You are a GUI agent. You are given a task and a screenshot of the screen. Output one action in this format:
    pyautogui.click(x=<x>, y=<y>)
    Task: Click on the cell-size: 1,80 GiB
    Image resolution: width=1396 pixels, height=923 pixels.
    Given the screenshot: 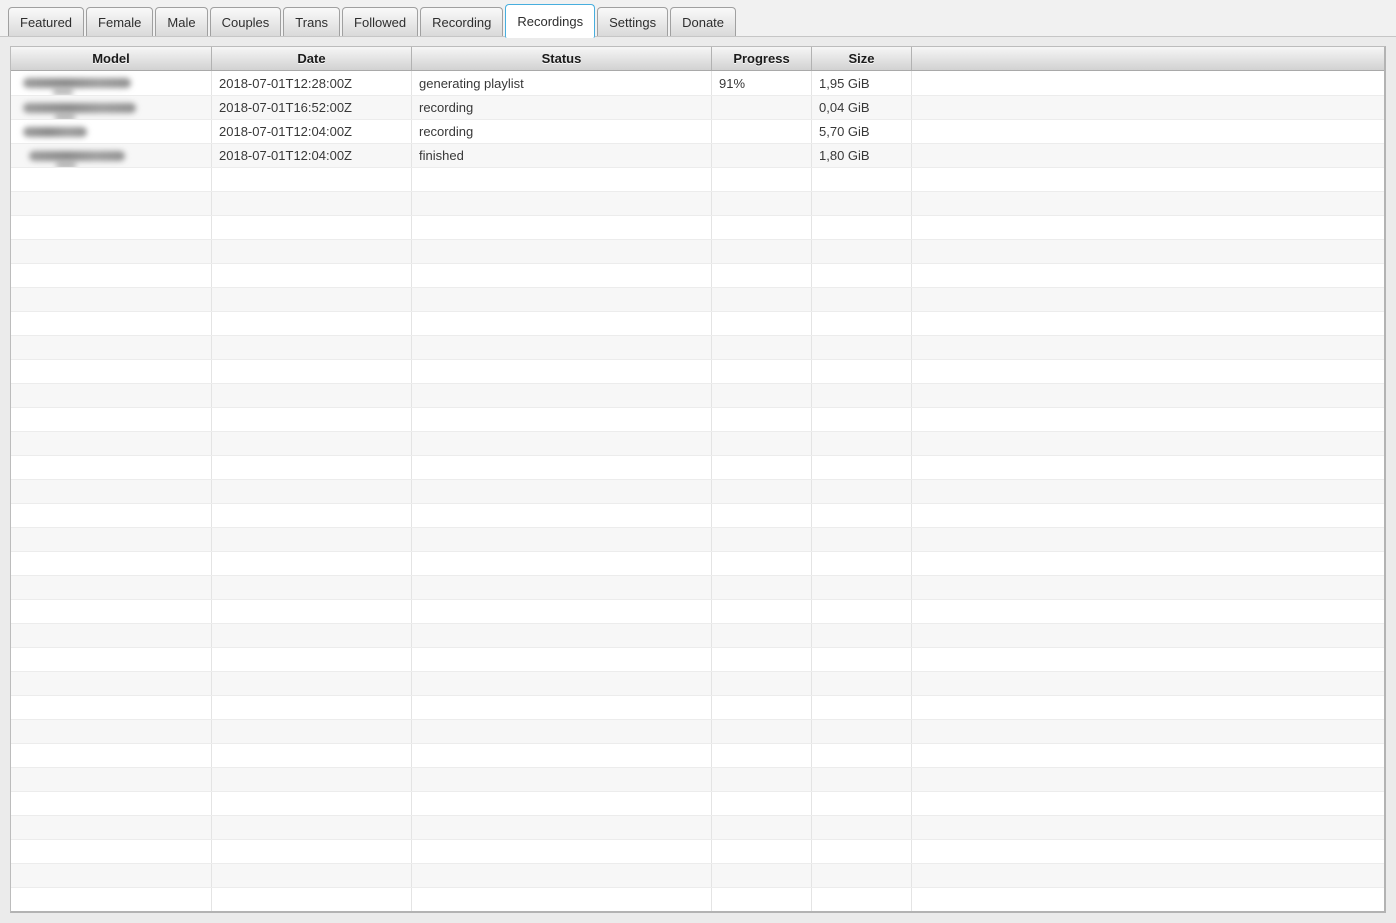 What is the action you would take?
    pyautogui.click(x=862, y=155)
    